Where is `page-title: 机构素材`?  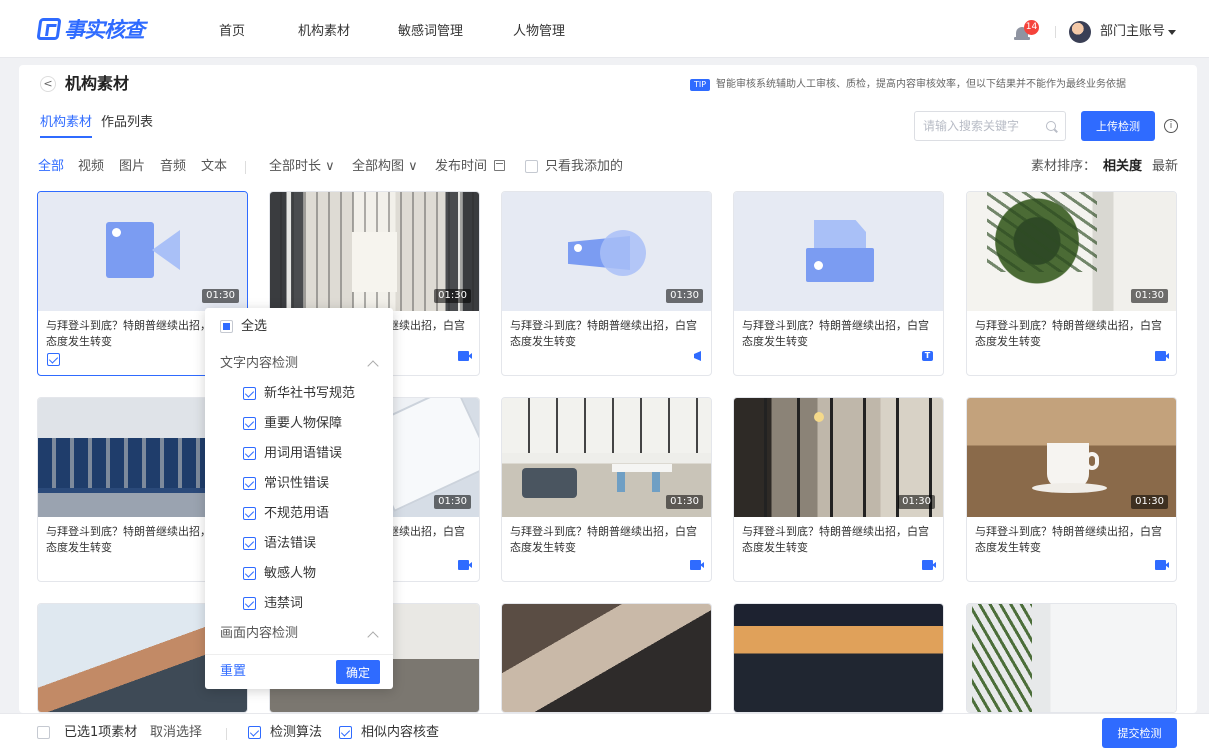
page-title: 机构素材 is located at coordinates (97, 83).